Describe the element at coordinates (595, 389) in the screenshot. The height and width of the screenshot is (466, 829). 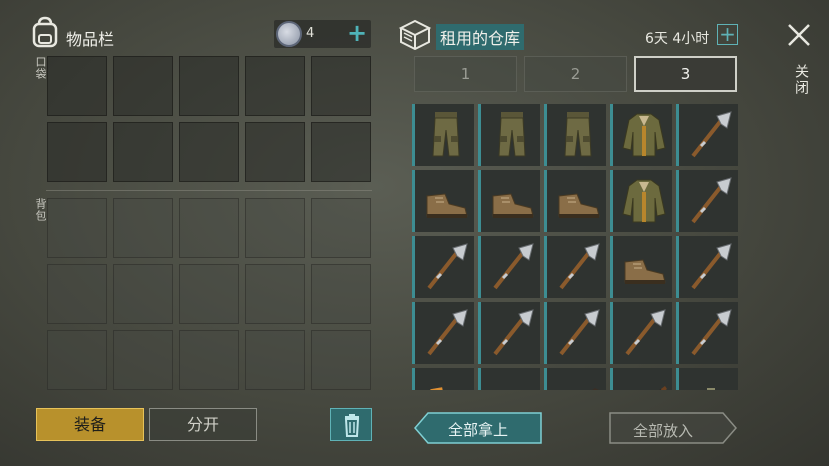
I see `rifle-ak-icon` at that location.